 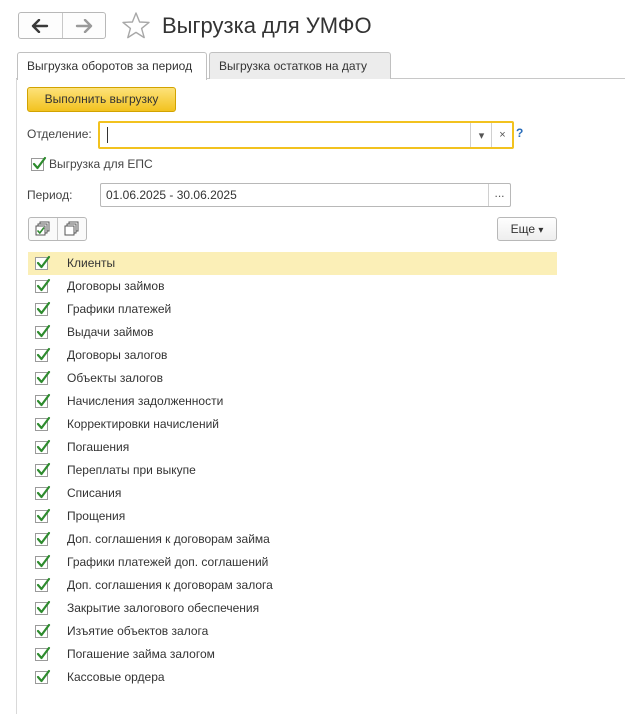 What do you see at coordinates (115, 378) in the screenshot?
I see `item-label: Объекты залогов` at bounding box center [115, 378].